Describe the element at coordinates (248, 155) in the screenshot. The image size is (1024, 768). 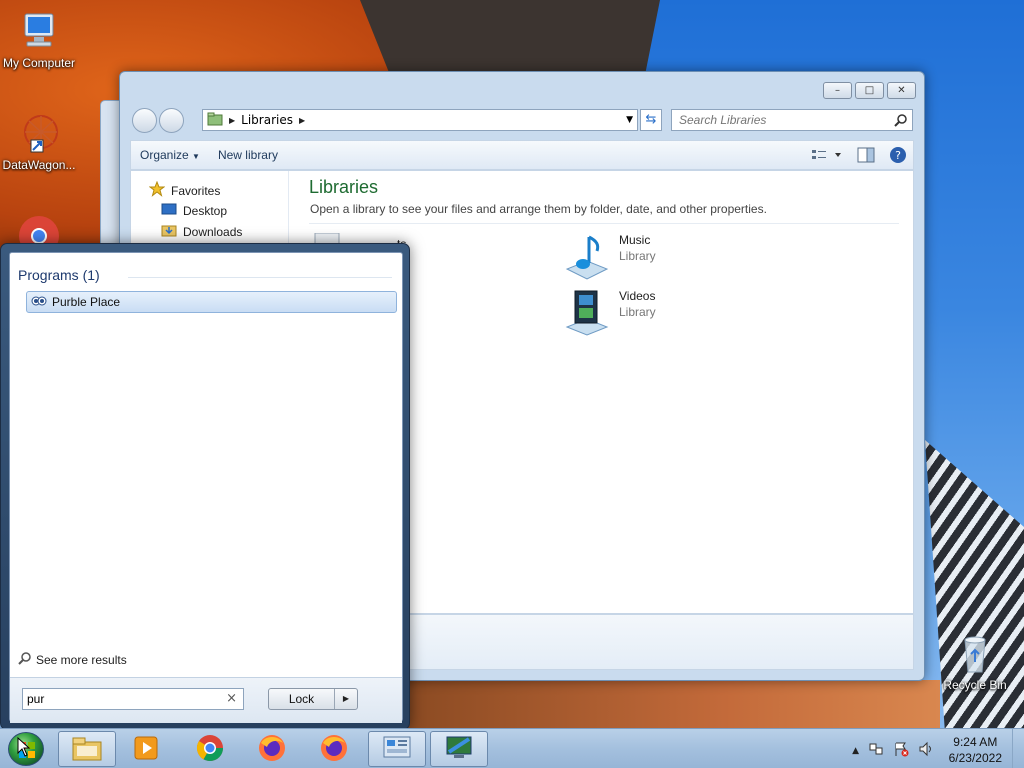
I see `new-library-button: New library` at that location.